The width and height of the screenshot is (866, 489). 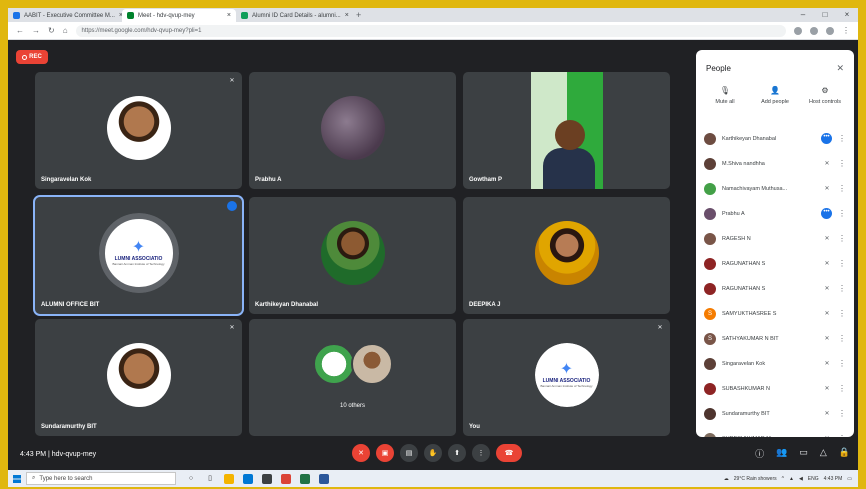 What do you see at coordinates (20, 30) in the screenshot?
I see `back-icon: ←` at bounding box center [20, 30].